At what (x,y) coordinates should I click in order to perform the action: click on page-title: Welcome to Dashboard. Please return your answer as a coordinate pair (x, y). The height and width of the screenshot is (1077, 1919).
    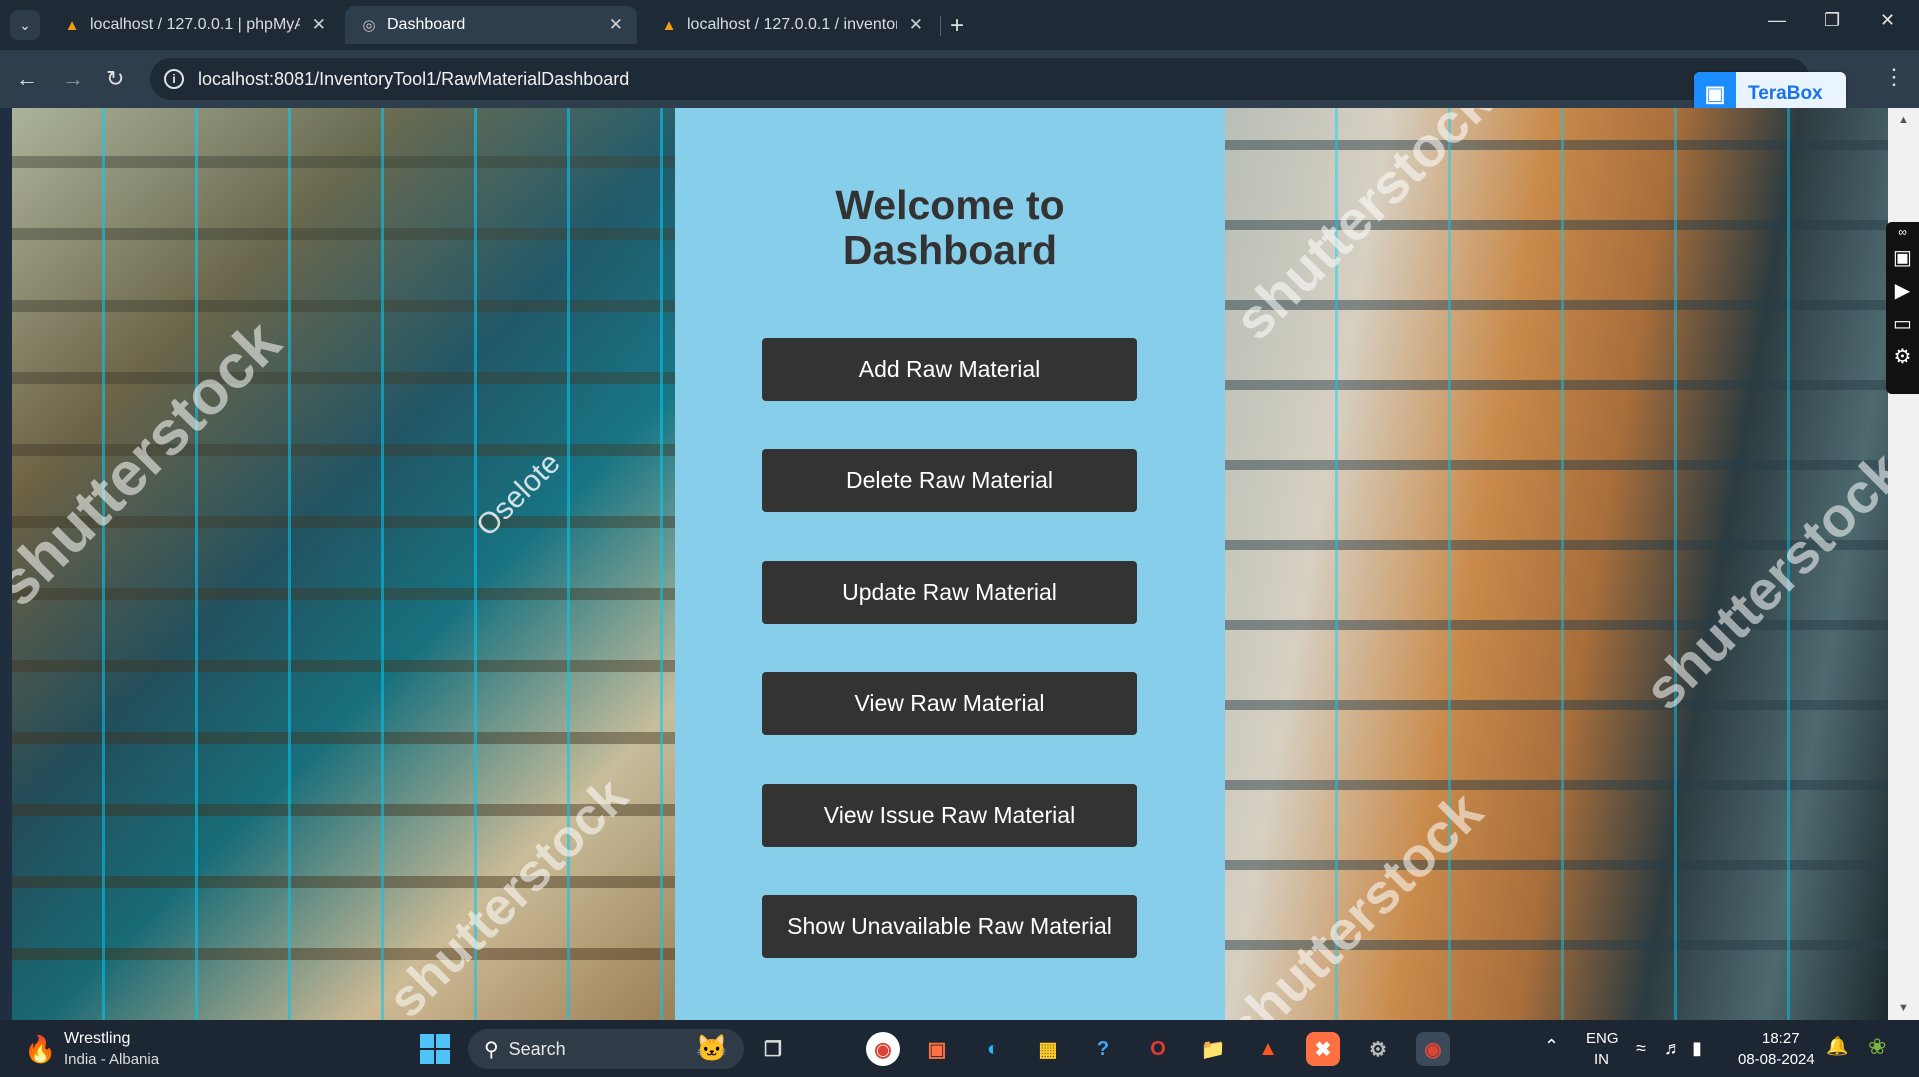
    Looking at the image, I should click on (950, 228).